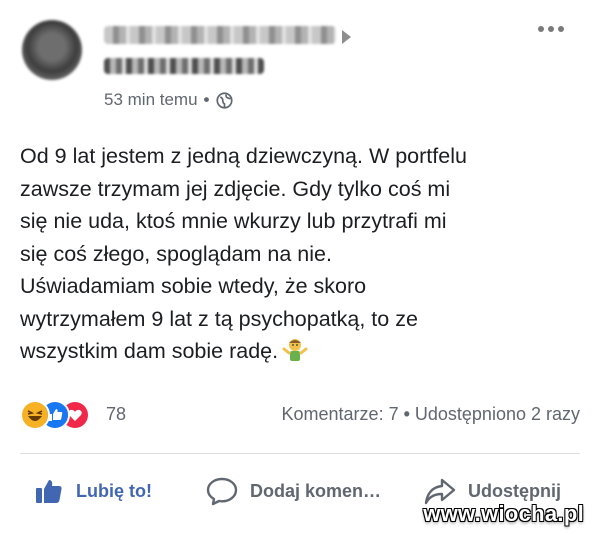 The width and height of the screenshot is (600, 537). What do you see at coordinates (61, 415) in the screenshot?
I see `reaction-icons` at bounding box center [61, 415].